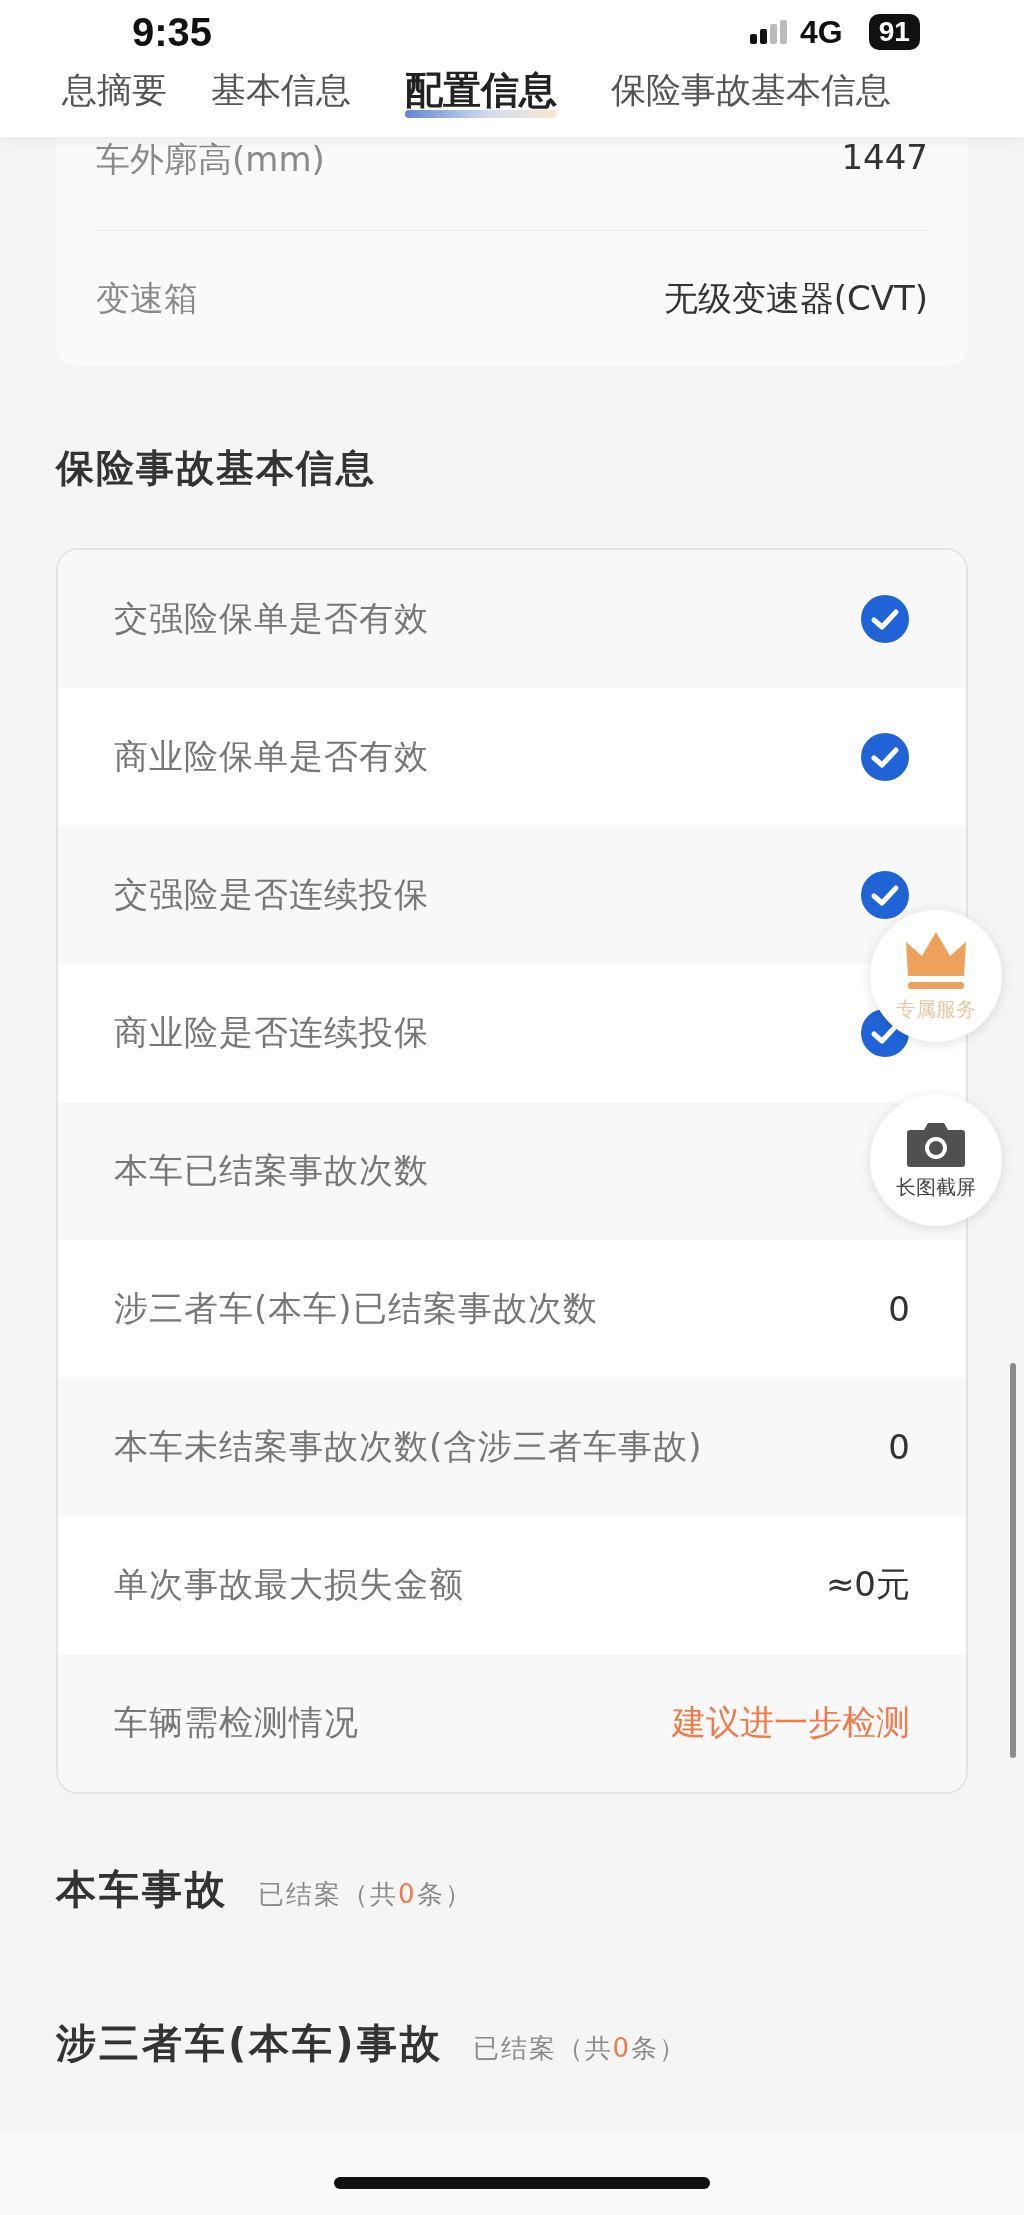 Image resolution: width=1024 pixels, height=2215 pixels. What do you see at coordinates (821, 32) in the screenshot?
I see `network-label: 4G` at bounding box center [821, 32].